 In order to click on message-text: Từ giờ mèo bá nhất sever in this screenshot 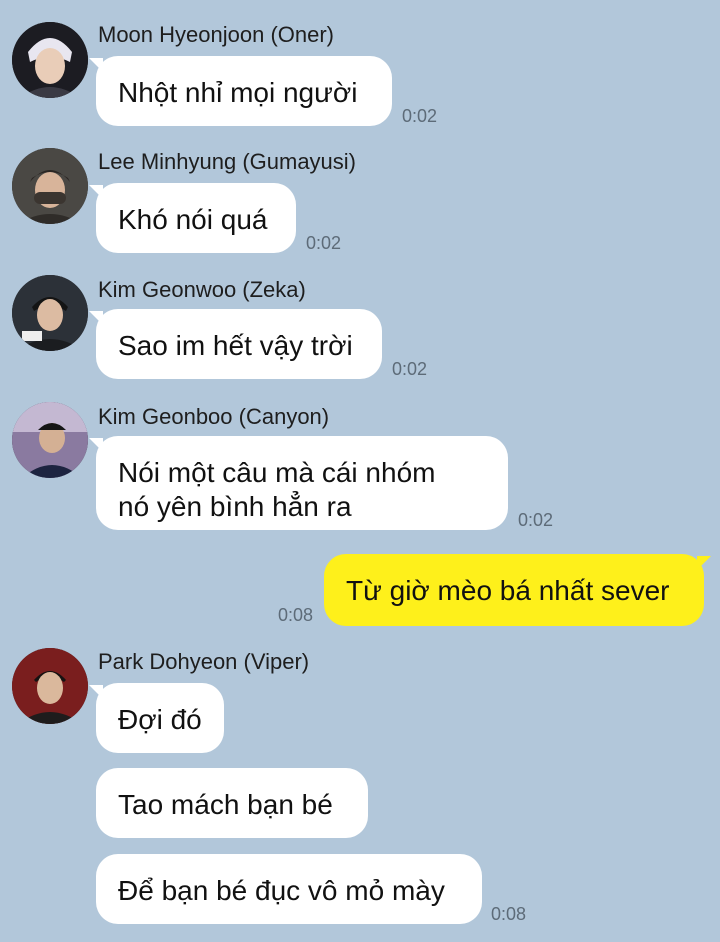, I will do `click(508, 590)`.